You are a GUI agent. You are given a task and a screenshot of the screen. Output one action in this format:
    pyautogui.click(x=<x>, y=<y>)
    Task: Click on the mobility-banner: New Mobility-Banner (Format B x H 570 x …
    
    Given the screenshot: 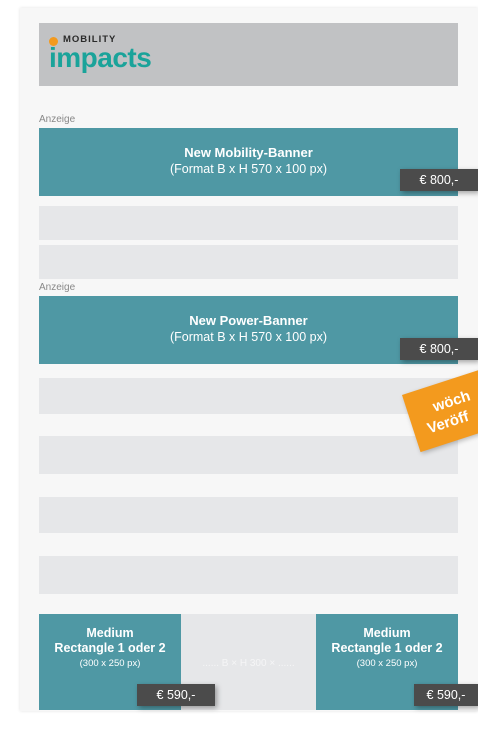 What is the action you would take?
    pyautogui.click(x=248, y=162)
    